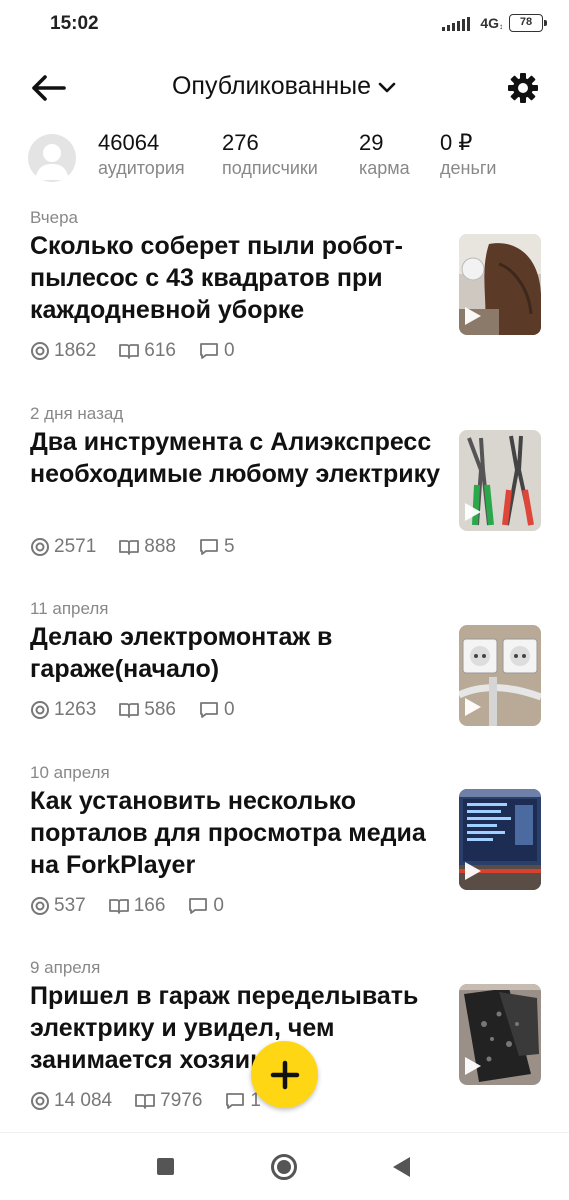  Describe the element at coordinates (270, 154) in the screenshot. I see `stat-subscribers: 276 подписчики` at that location.